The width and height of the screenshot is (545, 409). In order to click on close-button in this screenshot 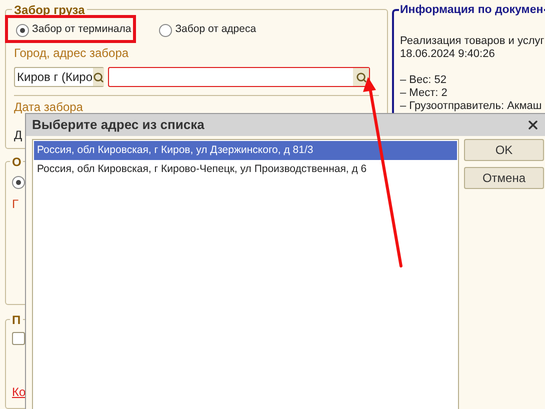, I will do `click(533, 125)`.